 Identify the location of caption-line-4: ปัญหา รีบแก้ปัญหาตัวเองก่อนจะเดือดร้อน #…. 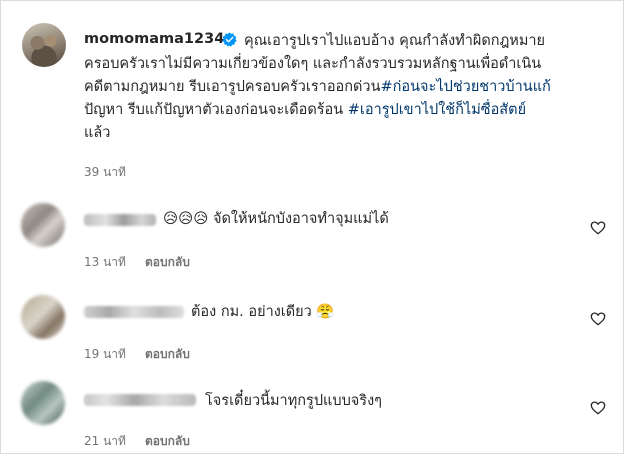
(305, 110).